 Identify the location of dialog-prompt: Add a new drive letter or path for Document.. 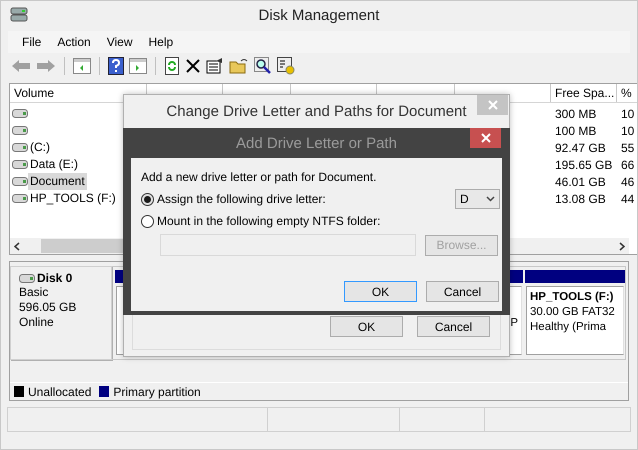
(259, 178).